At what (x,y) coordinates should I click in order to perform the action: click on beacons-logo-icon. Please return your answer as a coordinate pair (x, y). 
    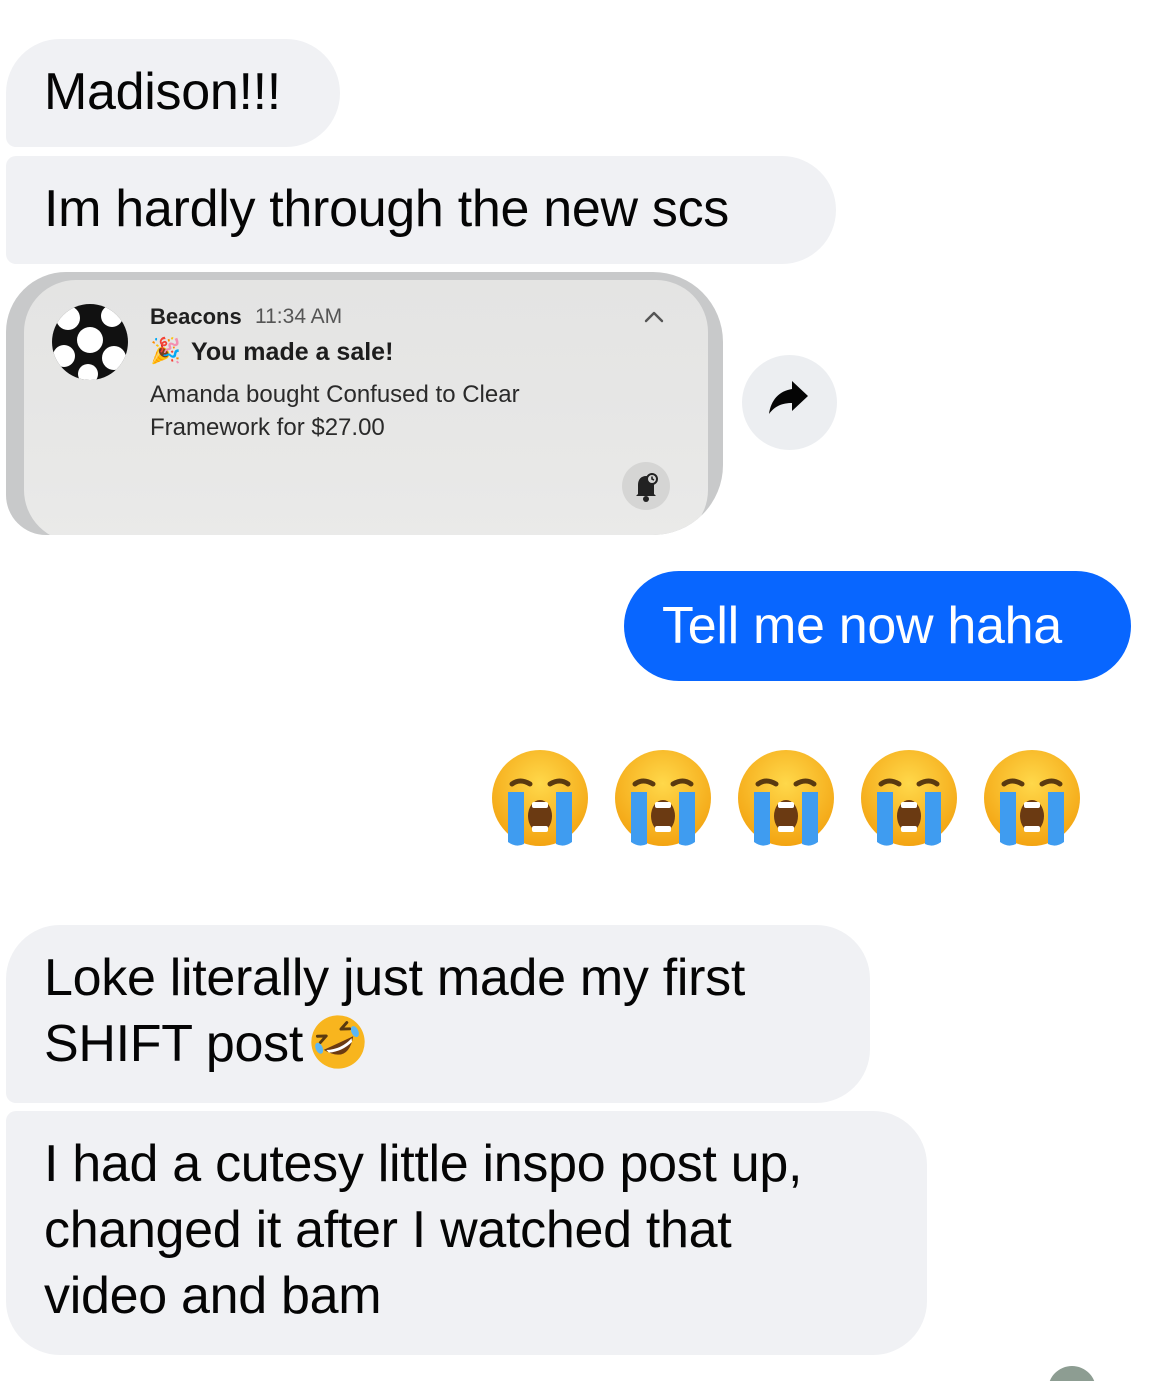
    Looking at the image, I should click on (90, 342).